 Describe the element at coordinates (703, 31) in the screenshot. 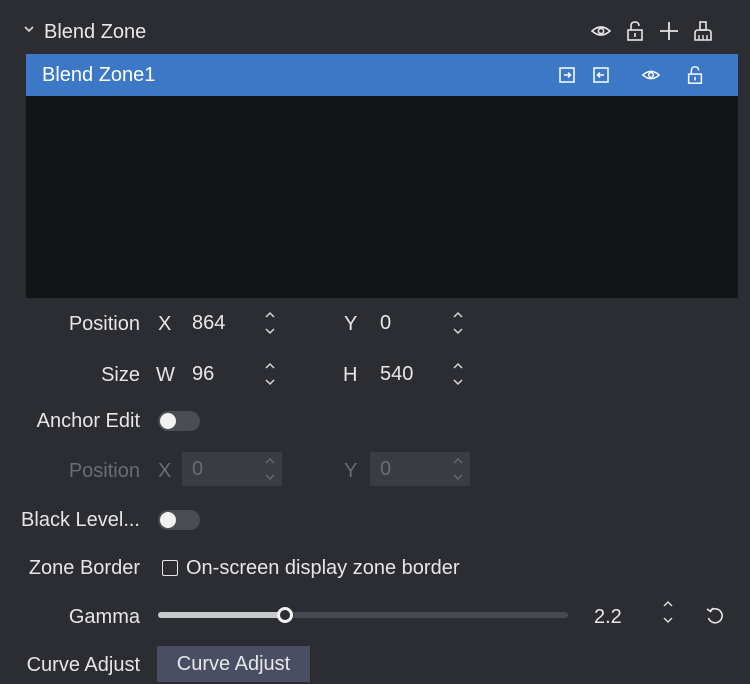

I see `clean-brush-icon` at that location.